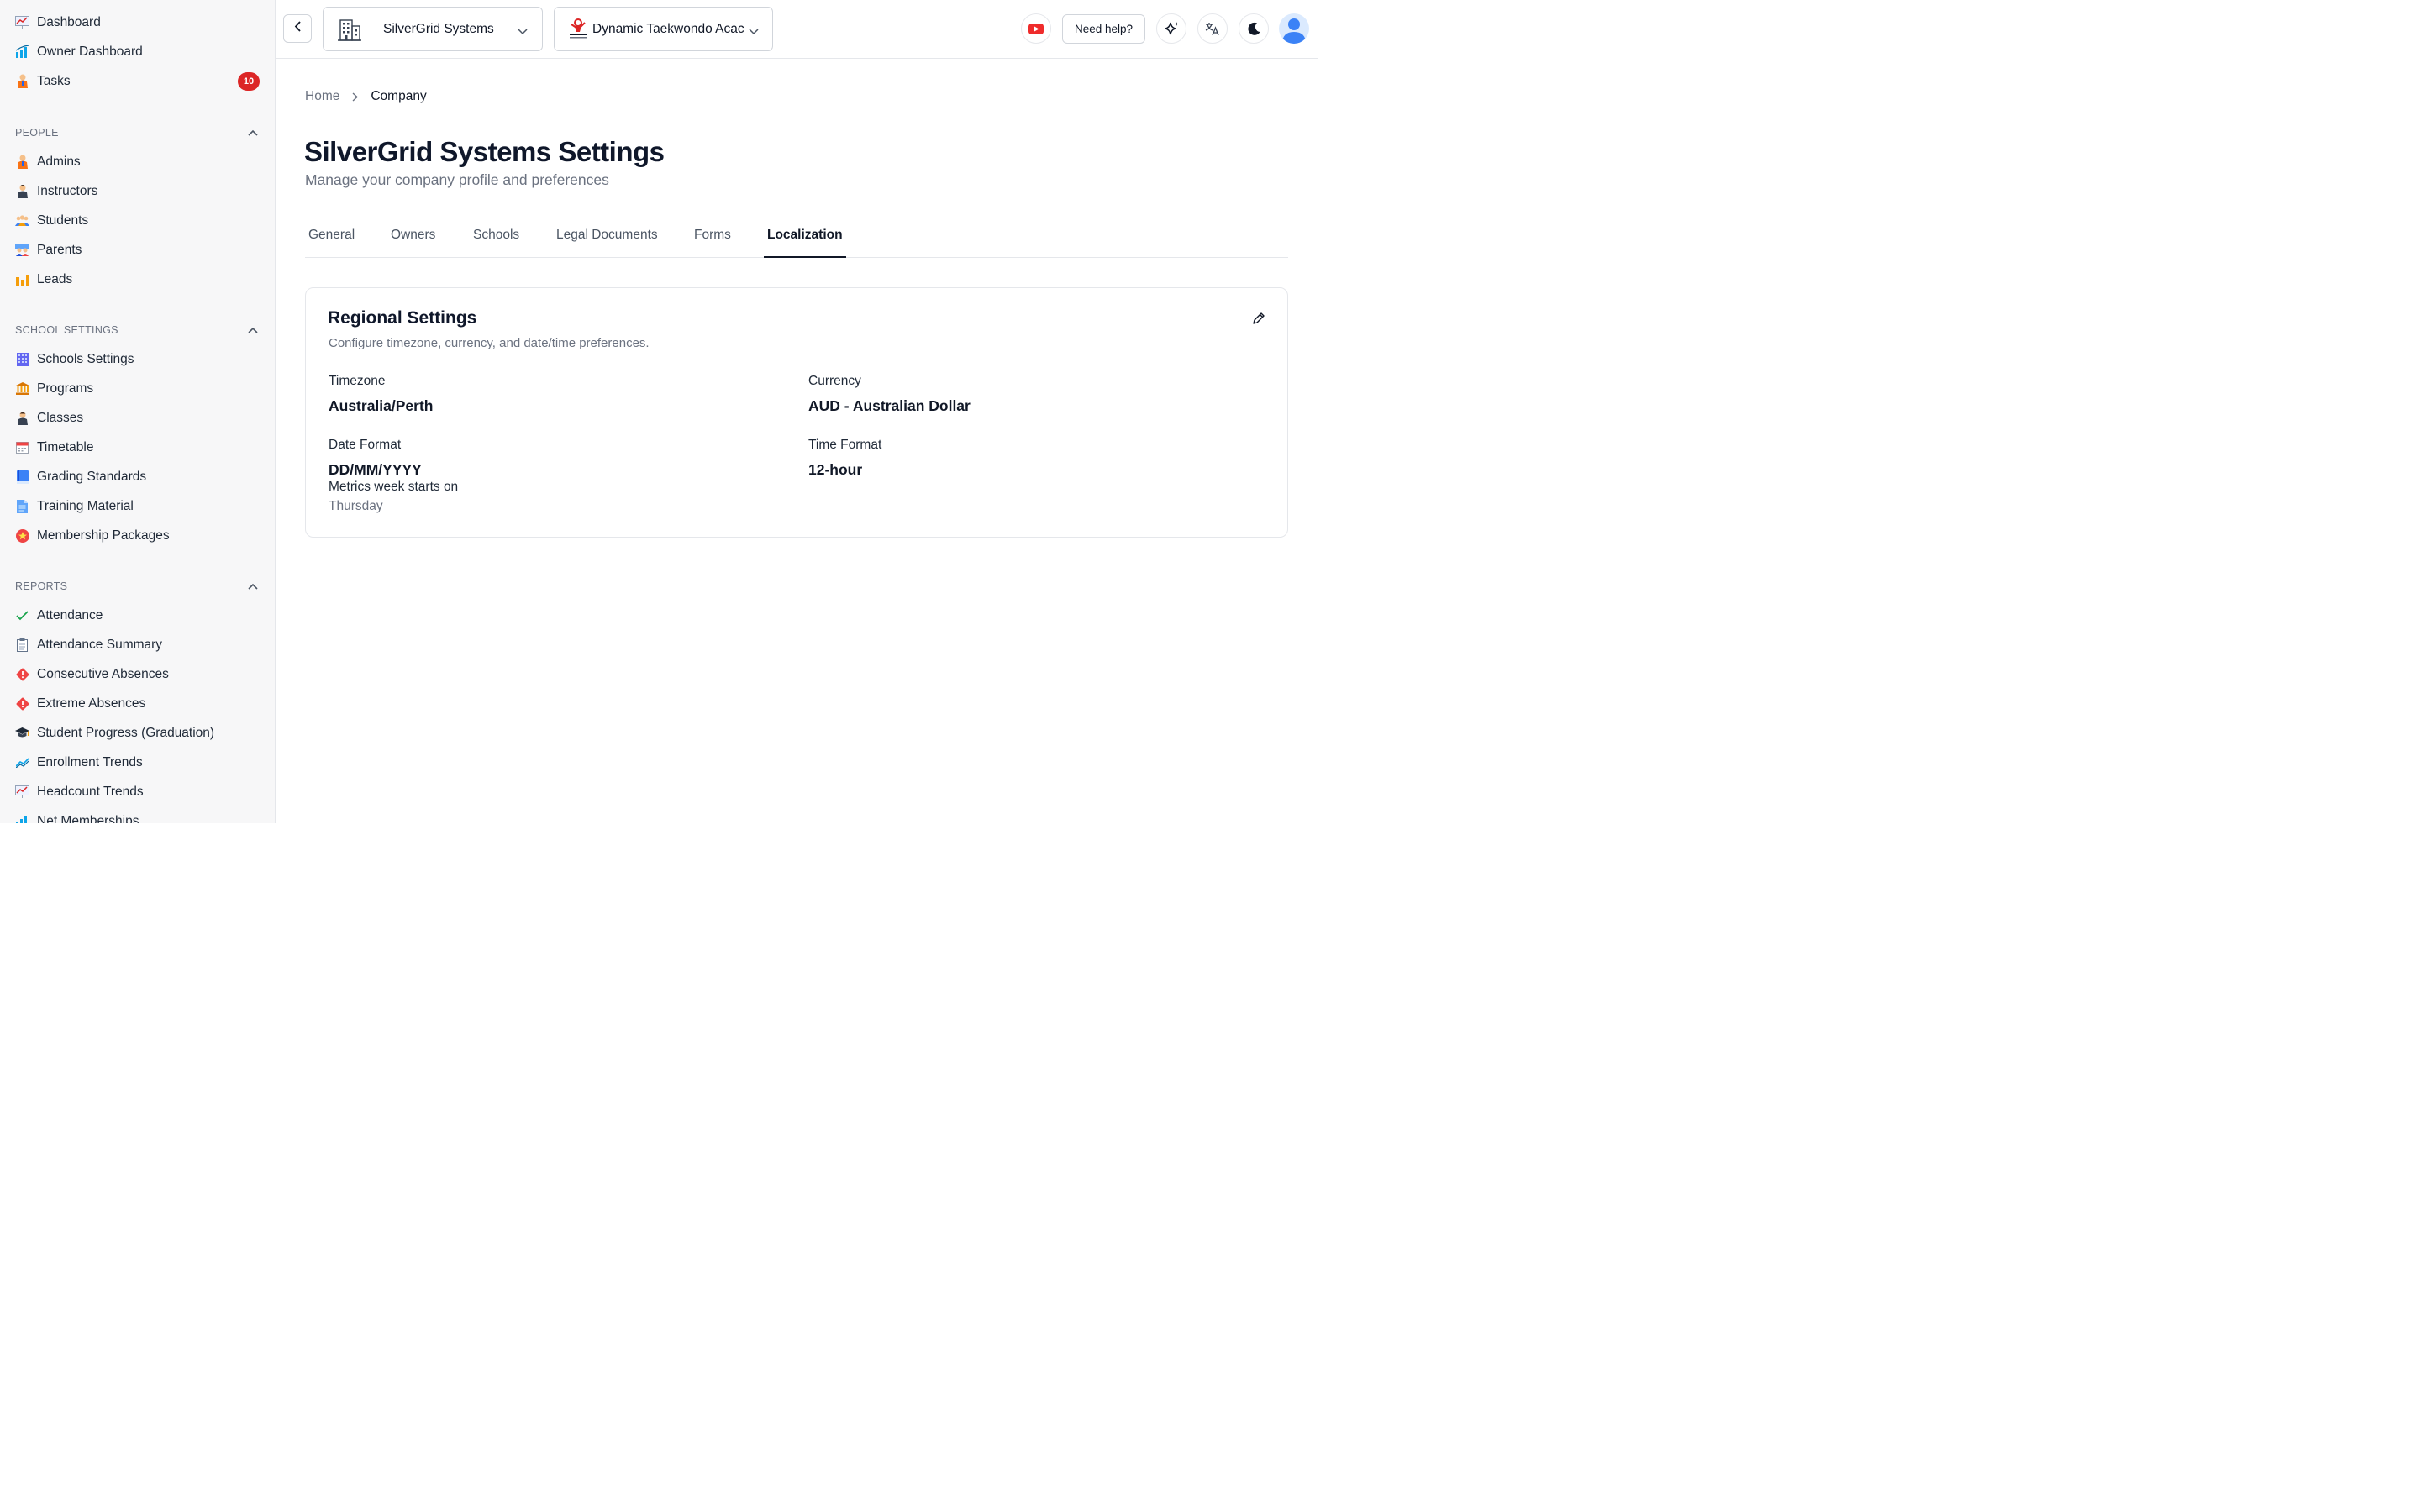 The width and height of the screenshot is (2420, 1512). I want to click on chevron-down-icon, so click(523, 31).